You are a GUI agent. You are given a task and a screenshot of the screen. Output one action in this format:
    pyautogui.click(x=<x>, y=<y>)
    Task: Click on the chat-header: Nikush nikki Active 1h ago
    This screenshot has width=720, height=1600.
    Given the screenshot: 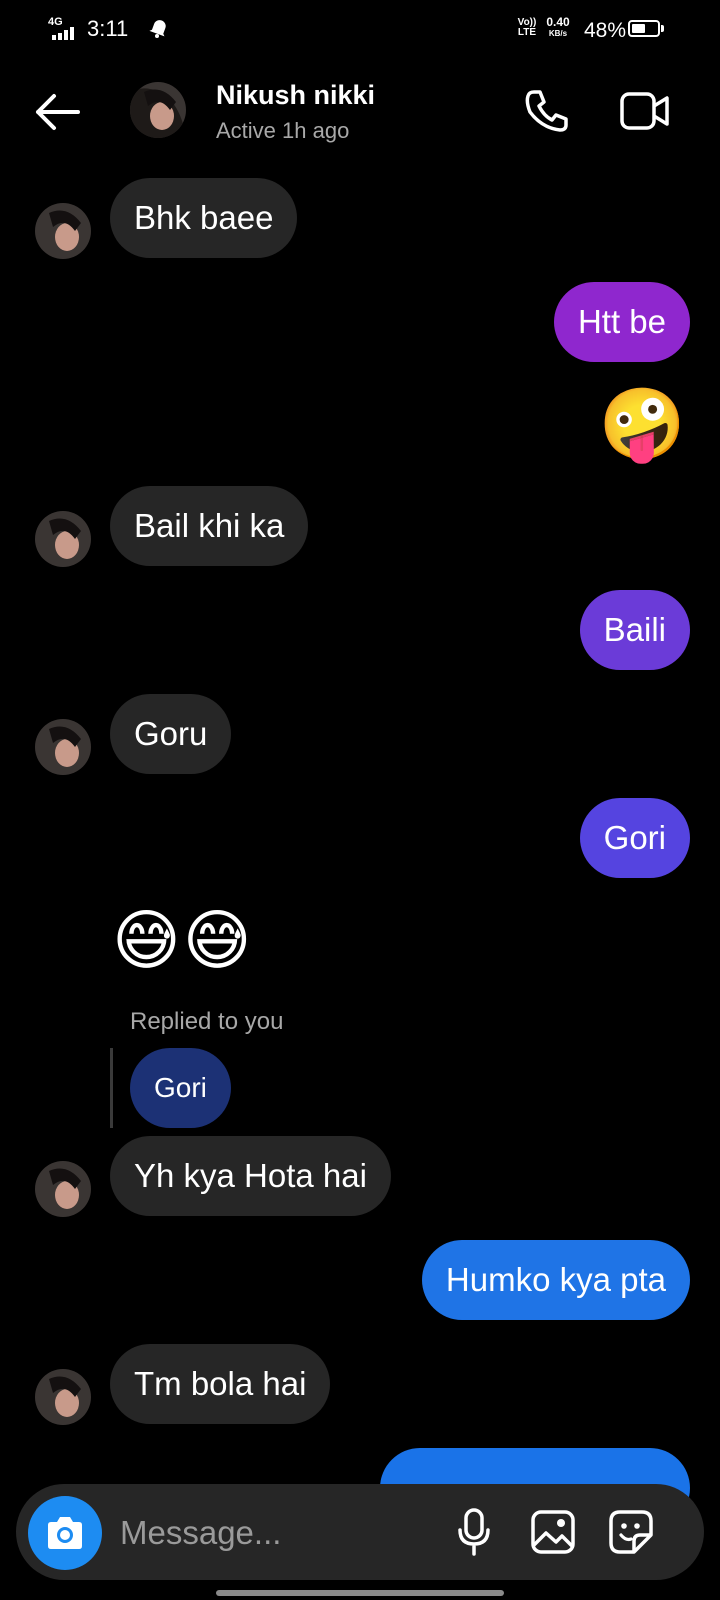 What is the action you would take?
    pyautogui.click(x=360, y=115)
    